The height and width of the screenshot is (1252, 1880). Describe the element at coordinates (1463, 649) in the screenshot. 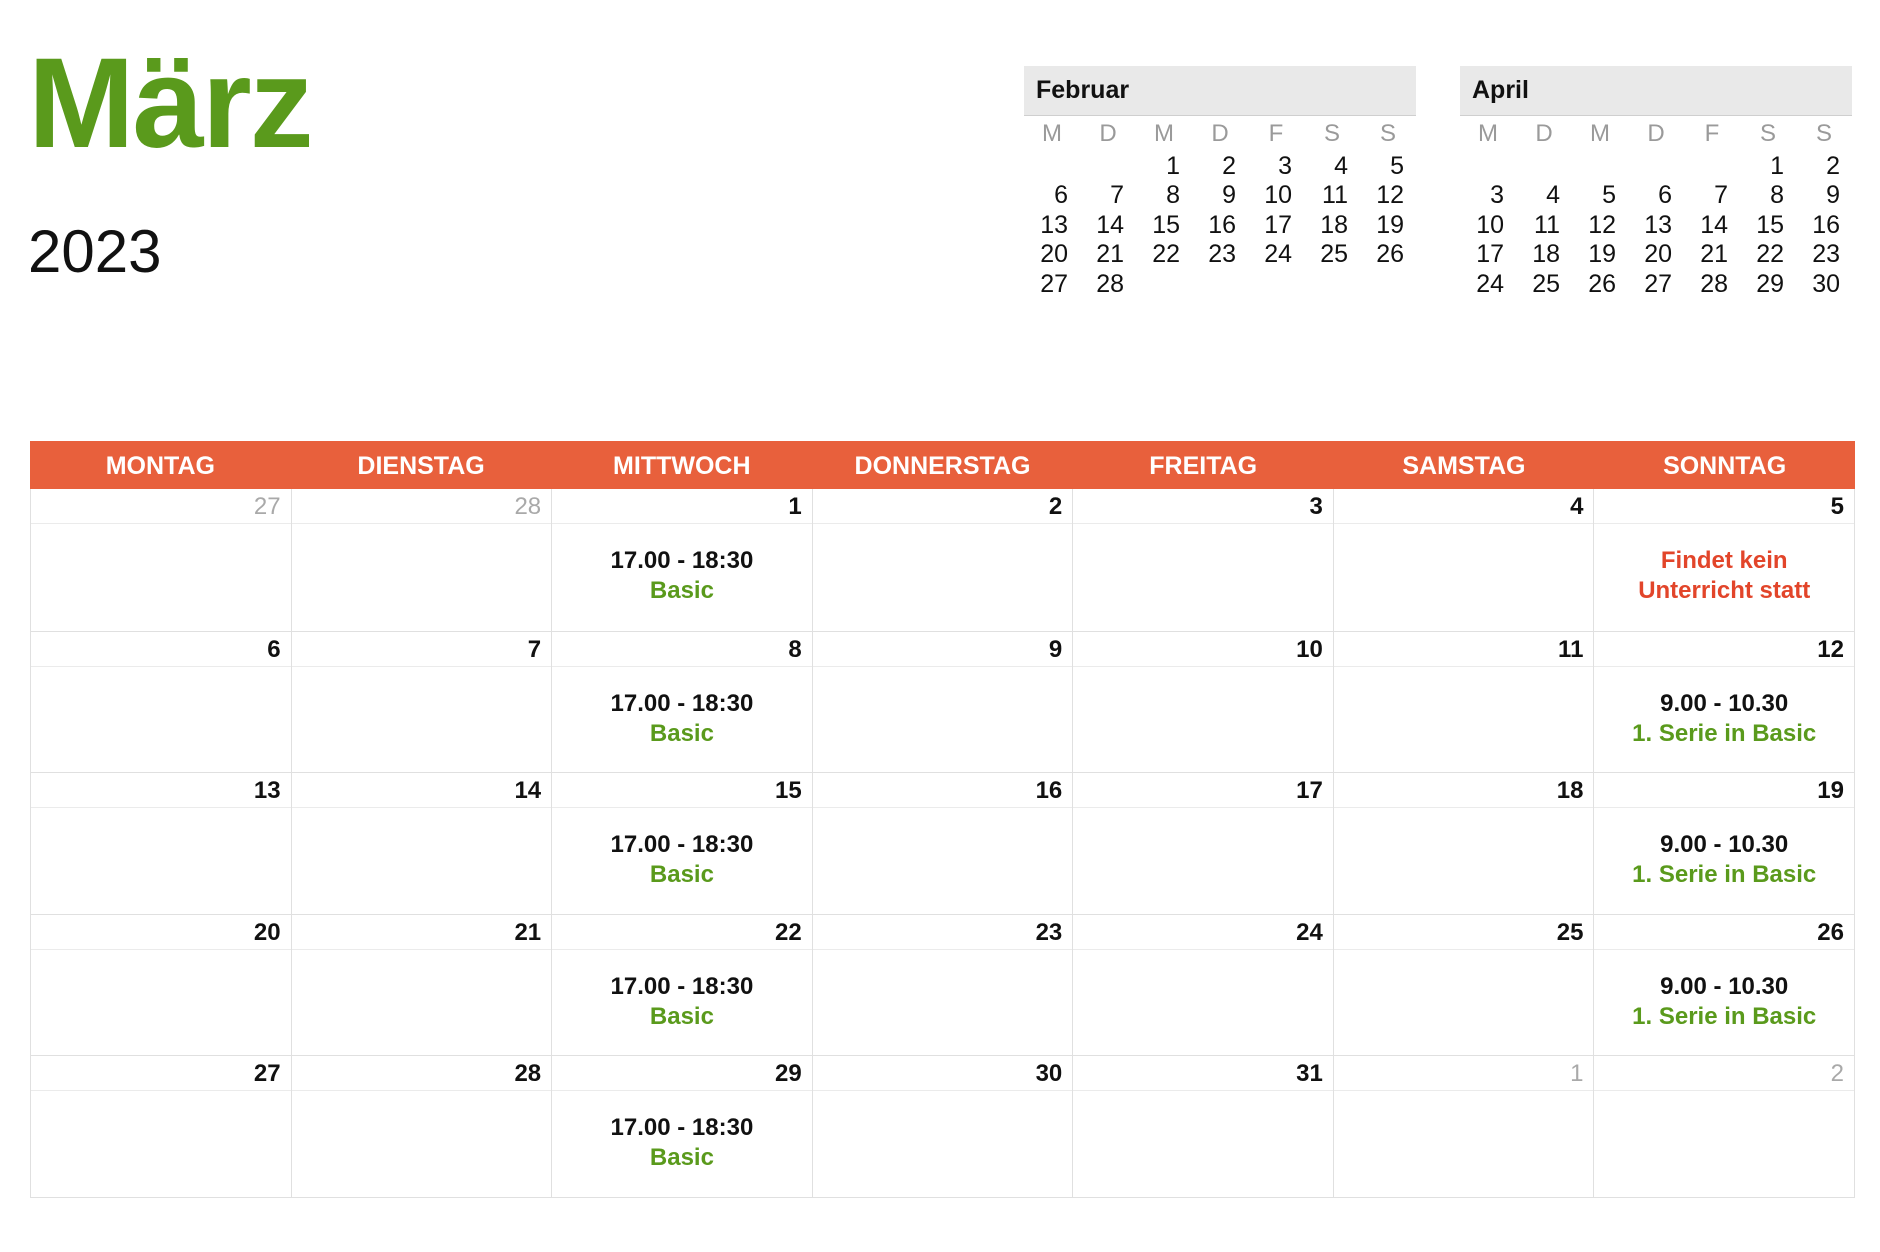

I see `day-number: 11` at that location.